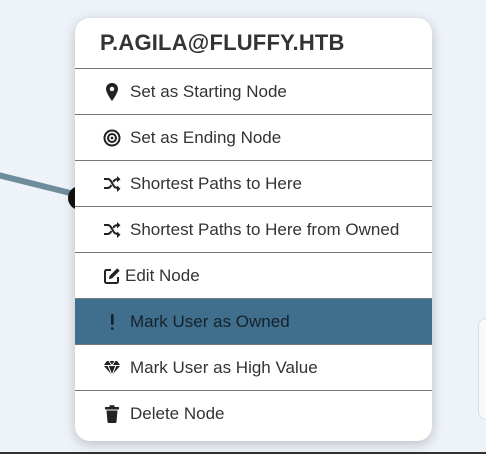  I want to click on target-icon, so click(112, 138).